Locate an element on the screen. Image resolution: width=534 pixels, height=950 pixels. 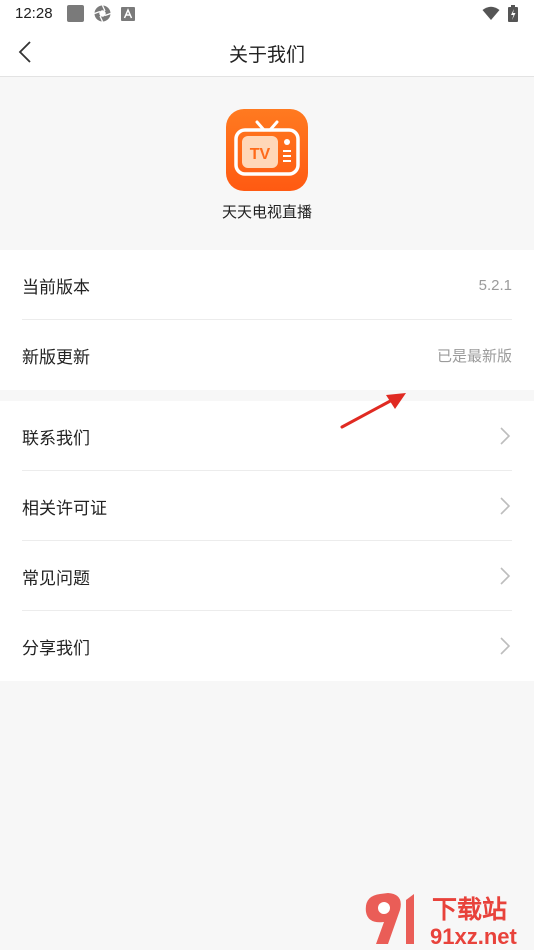
check-update-row: 新版更新 已是最新版 is located at coordinates (267, 355).